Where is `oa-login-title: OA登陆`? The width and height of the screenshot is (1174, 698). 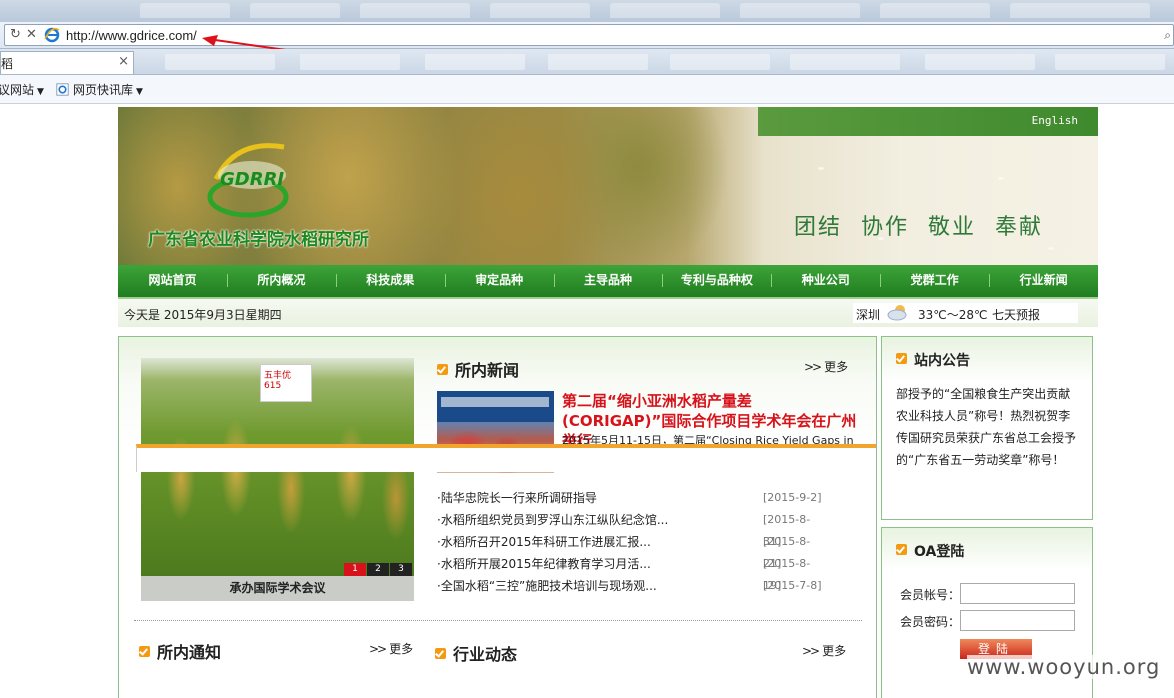 oa-login-title: OA登陆 is located at coordinates (930, 551).